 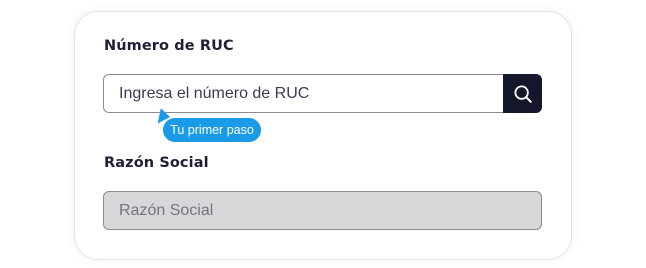 I want to click on search-icon, so click(x=522, y=93).